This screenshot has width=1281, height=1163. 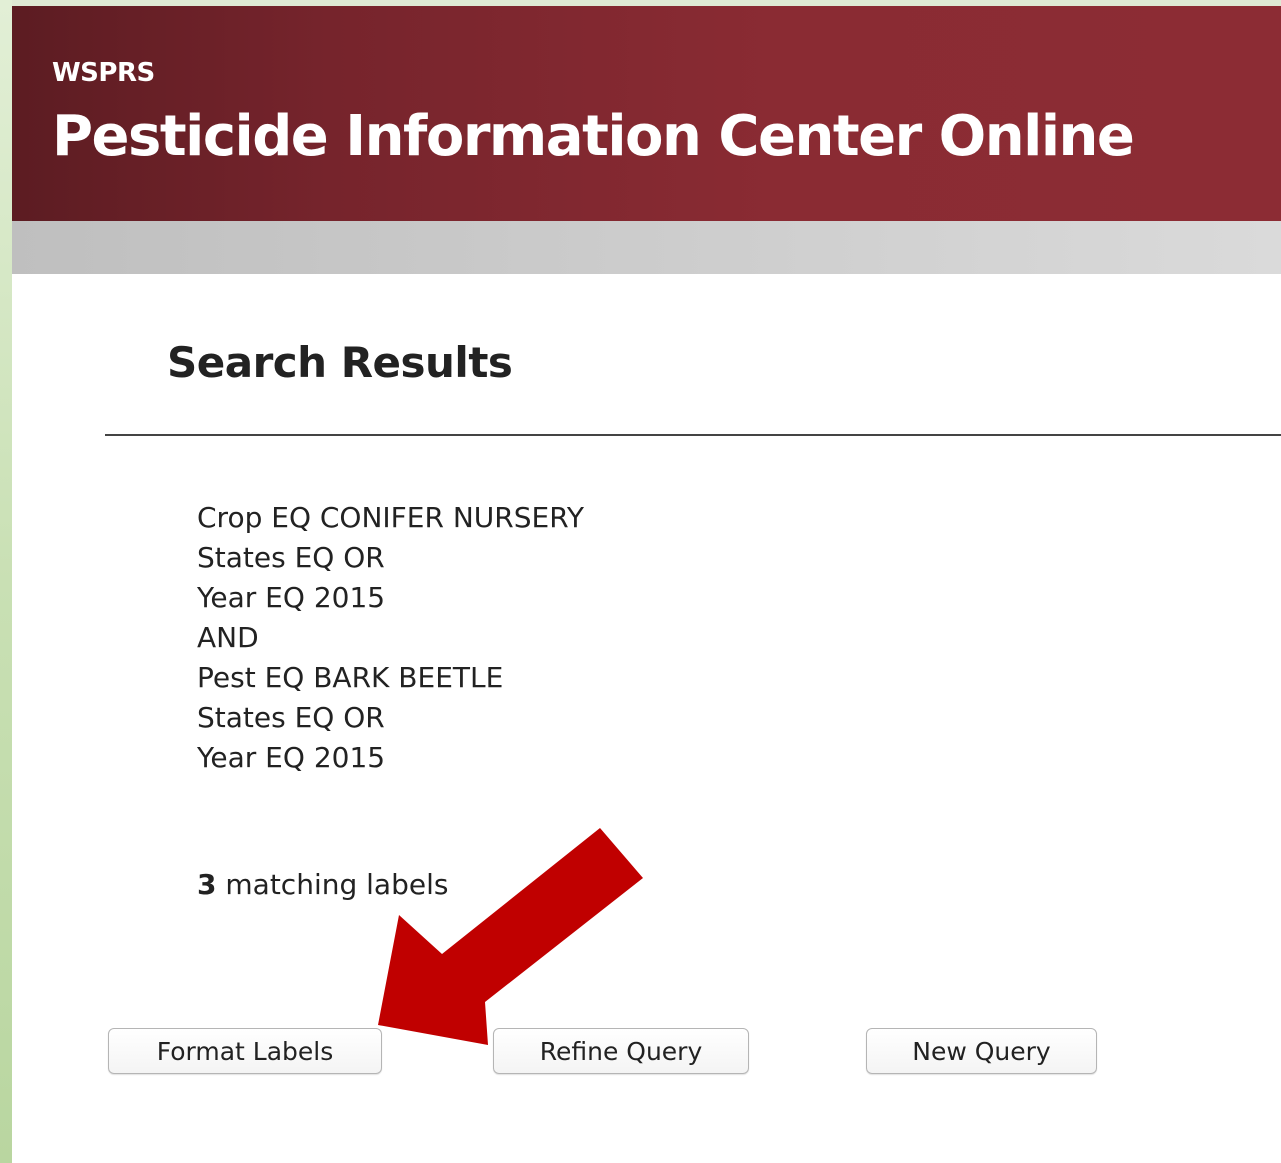 What do you see at coordinates (245, 1051) in the screenshot?
I see `format-labels-button: Format Labels` at bounding box center [245, 1051].